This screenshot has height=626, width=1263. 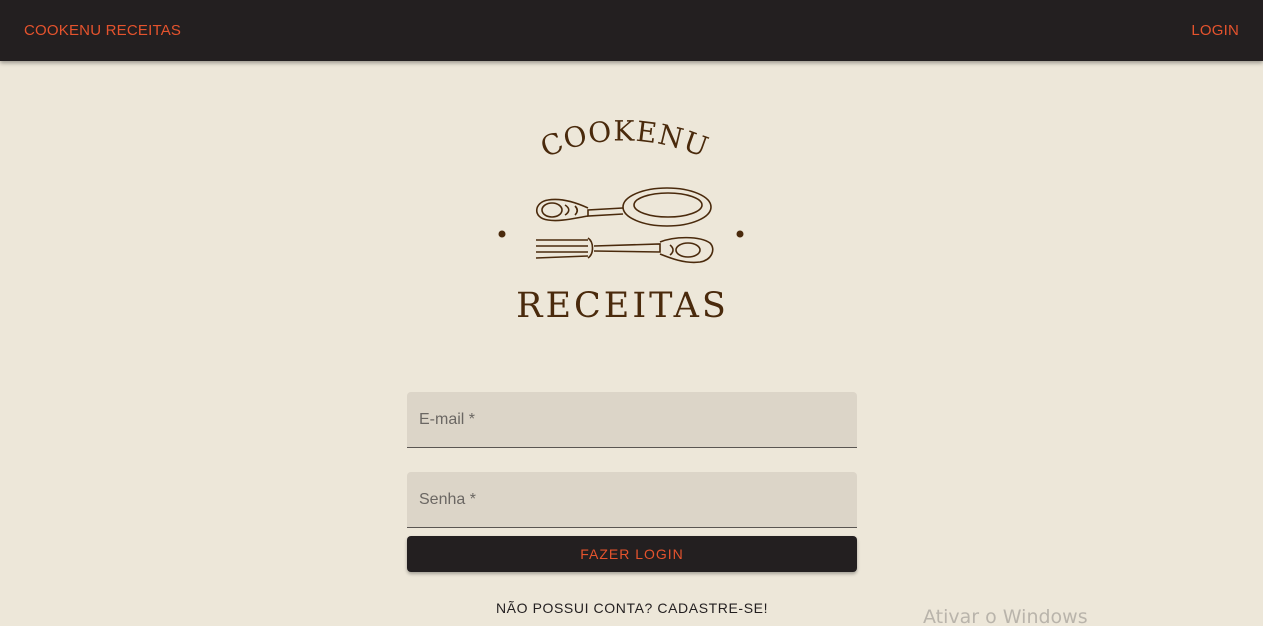 I want to click on email-field: E-mail *, so click(x=632, y=420).